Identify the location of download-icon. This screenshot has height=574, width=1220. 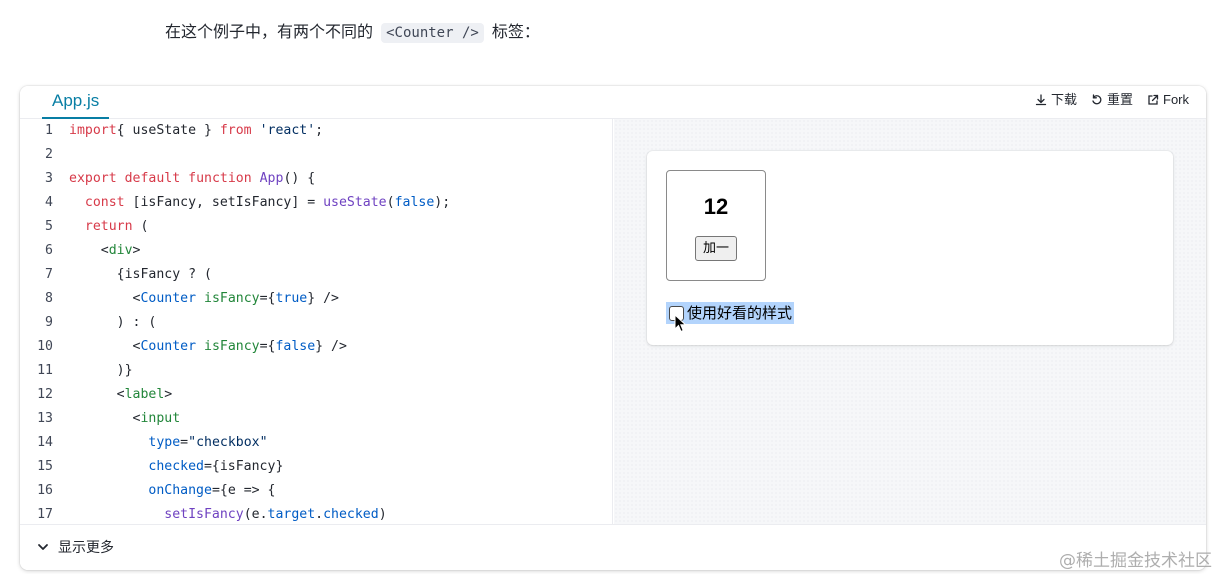
(1041, 100).